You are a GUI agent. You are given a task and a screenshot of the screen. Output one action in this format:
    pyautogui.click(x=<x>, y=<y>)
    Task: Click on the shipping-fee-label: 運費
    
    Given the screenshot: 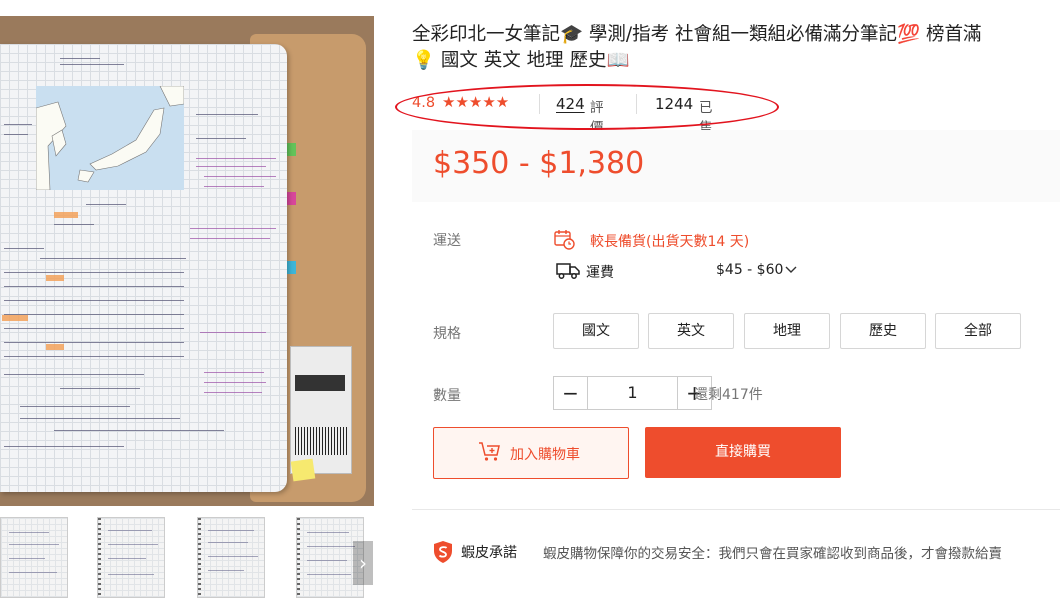 What is the action you would take?
    pyautogui.click(x=600, y=273)
    